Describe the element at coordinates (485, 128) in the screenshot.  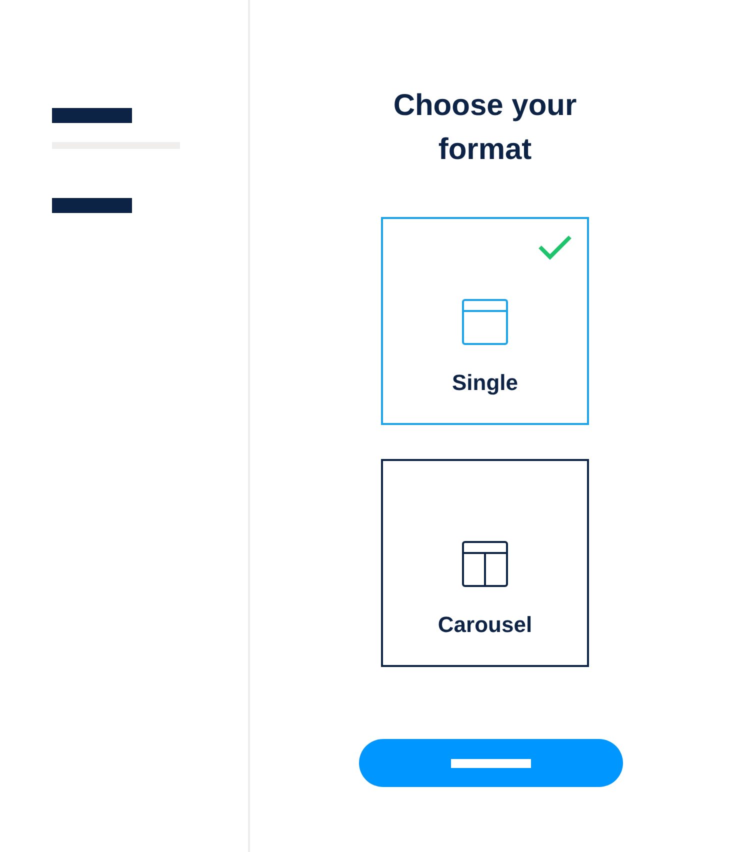
I see `page-title: Choose your format` at that location.